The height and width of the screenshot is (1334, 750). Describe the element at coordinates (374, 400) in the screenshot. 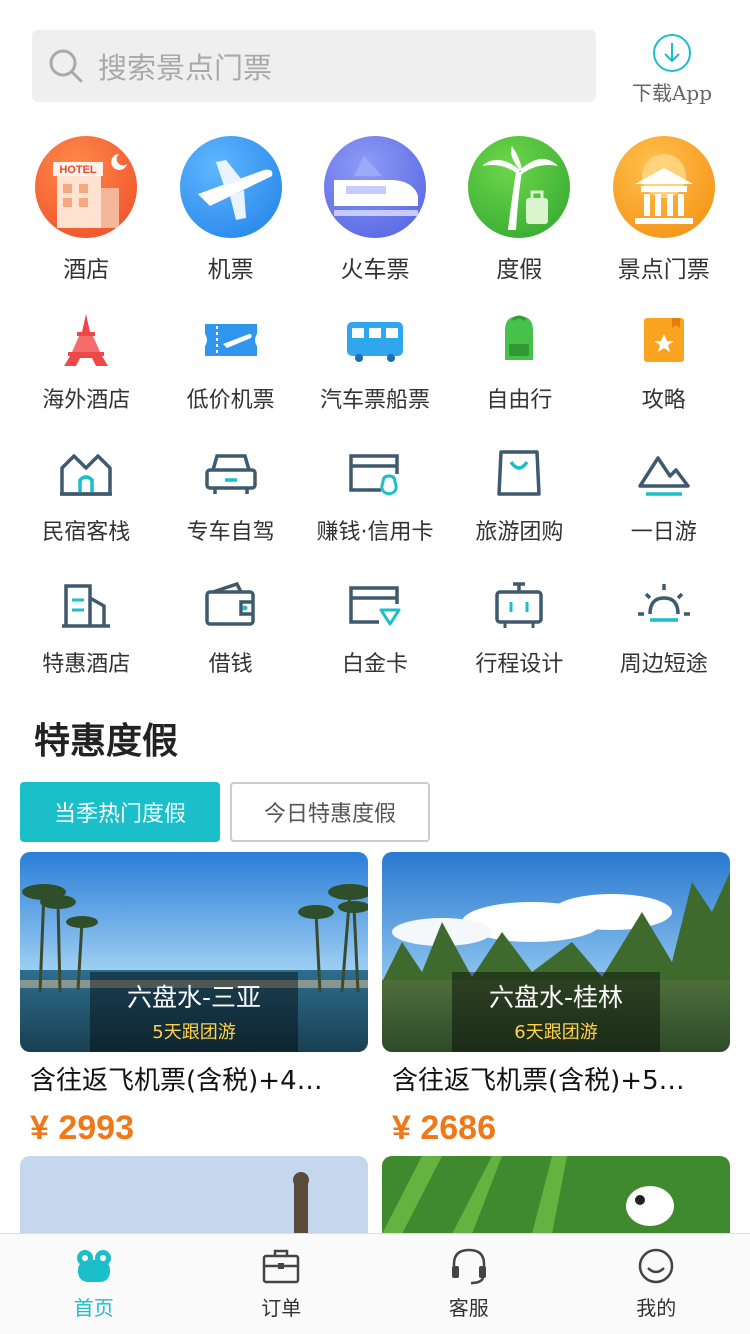

I see `grid-label: 汽车票船票` at that location.